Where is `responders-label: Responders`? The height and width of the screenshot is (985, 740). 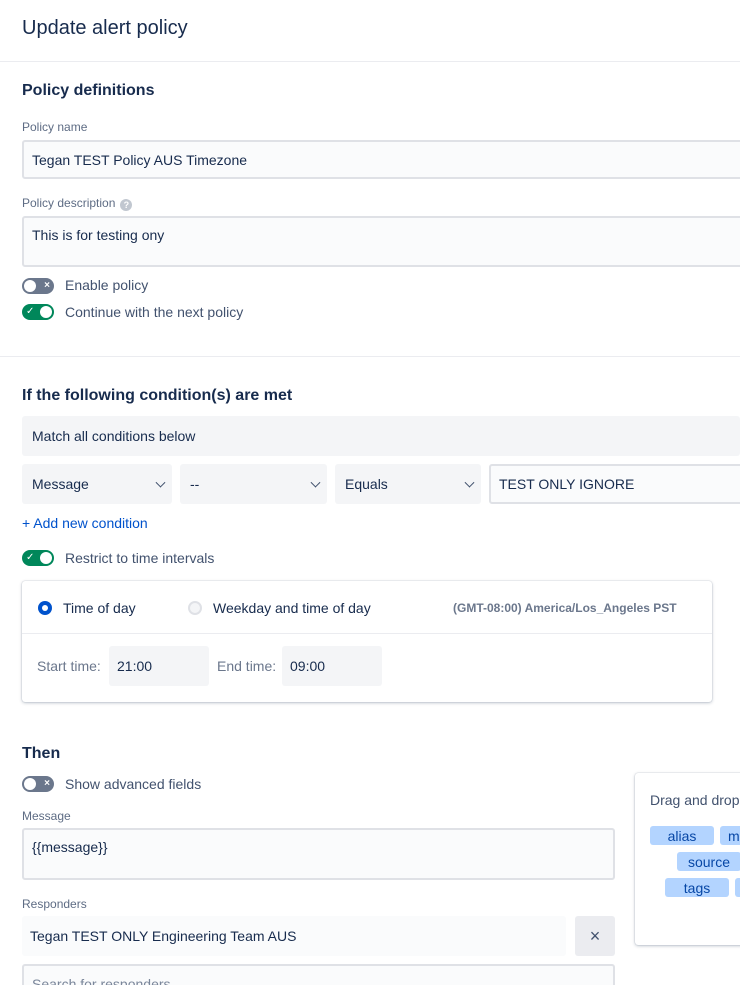 responders-label: Responders is located at coordinates (54, 904).